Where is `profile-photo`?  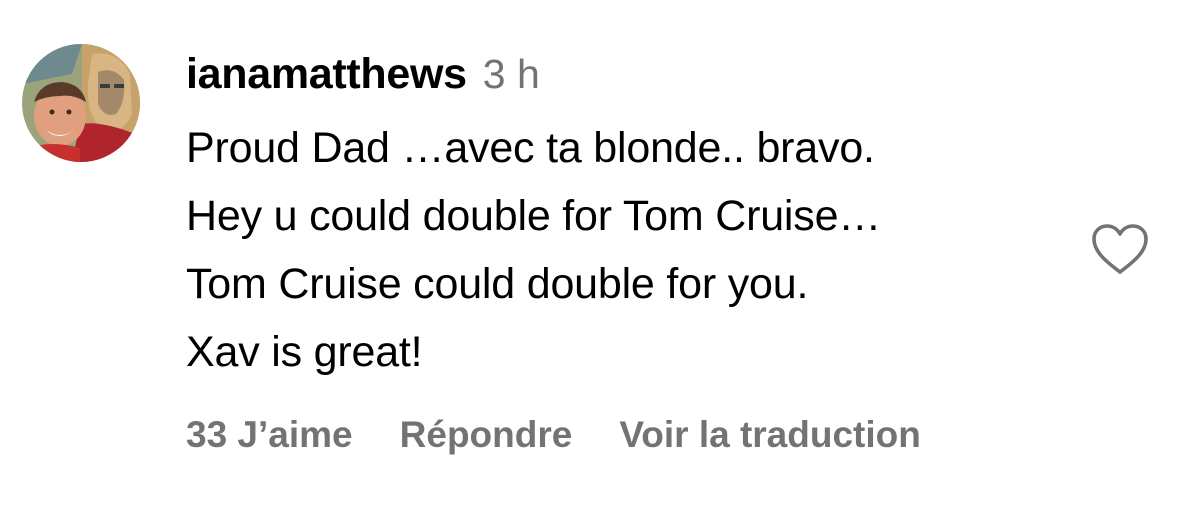 profile-photo is located at coordinates (81, 103).